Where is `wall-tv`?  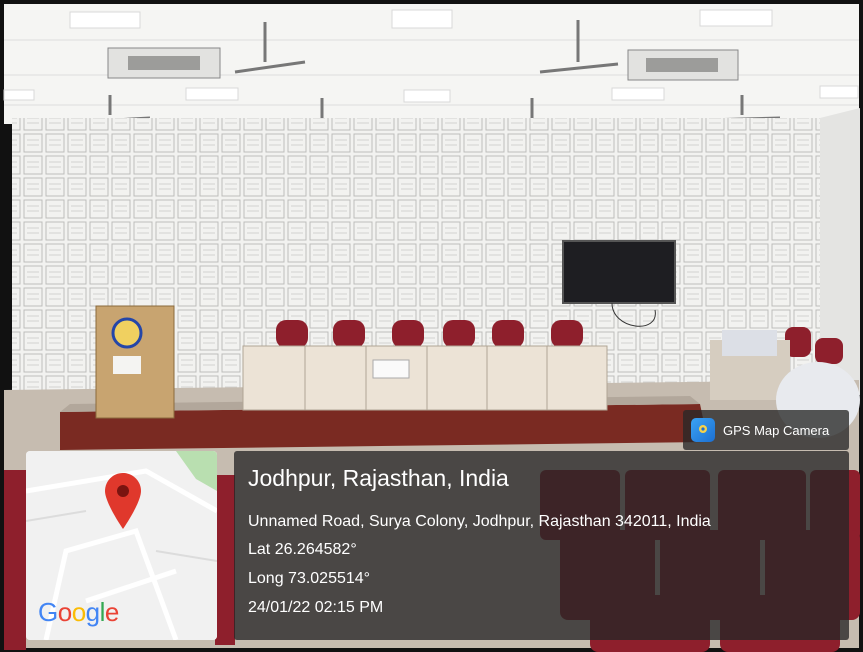
wall-tv is located at coordinates (619, 272).